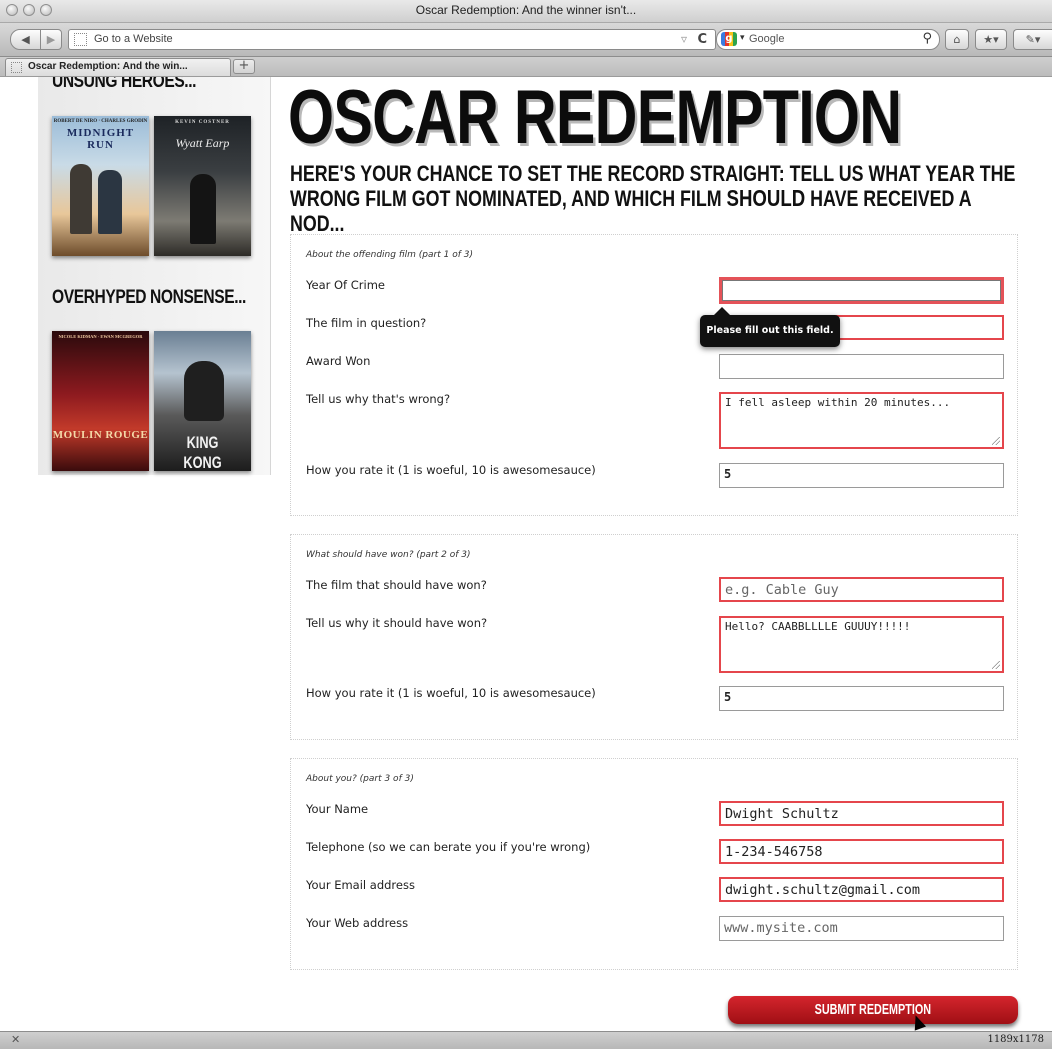 The image size is (1052, 1049). I want to click on back-arrow-icon: ◀, so click(25, 39).